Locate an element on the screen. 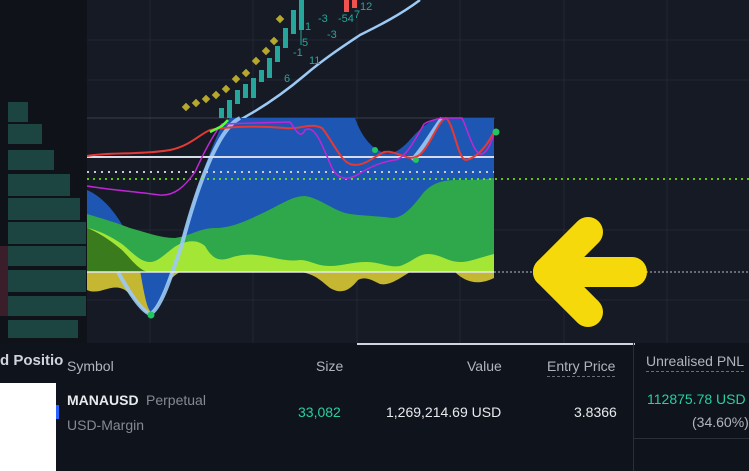 This screenshot has width=749, height=471. candle-label: 11 is located at coordinates (314, 61).